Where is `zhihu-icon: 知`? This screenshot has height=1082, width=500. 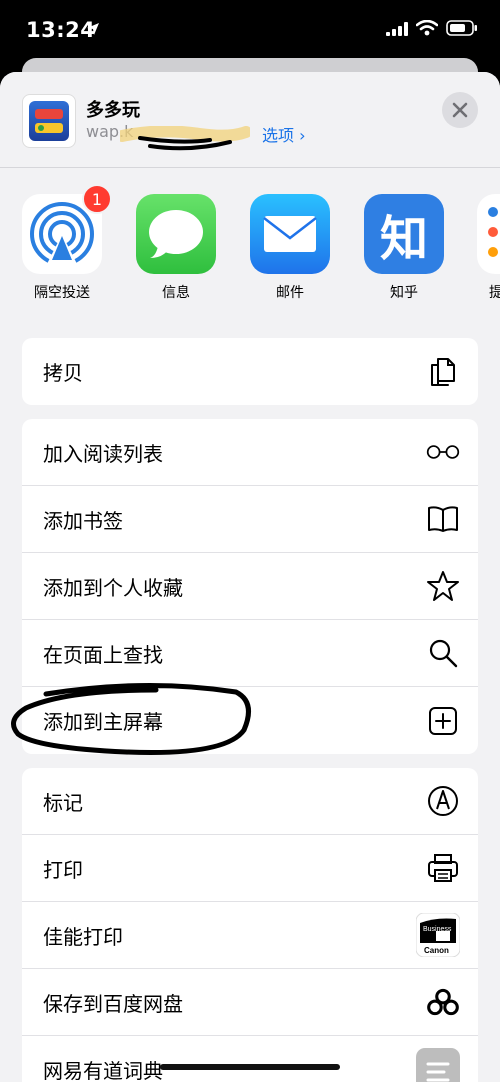
zhihu-icon: 知 is located at coordinates (404, 234).